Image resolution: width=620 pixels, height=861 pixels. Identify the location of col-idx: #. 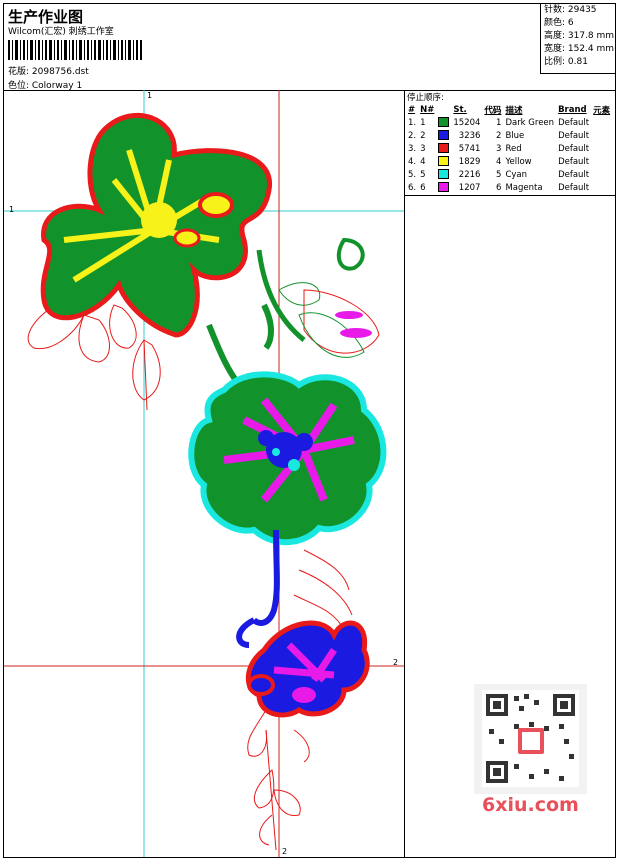
(412, 109).